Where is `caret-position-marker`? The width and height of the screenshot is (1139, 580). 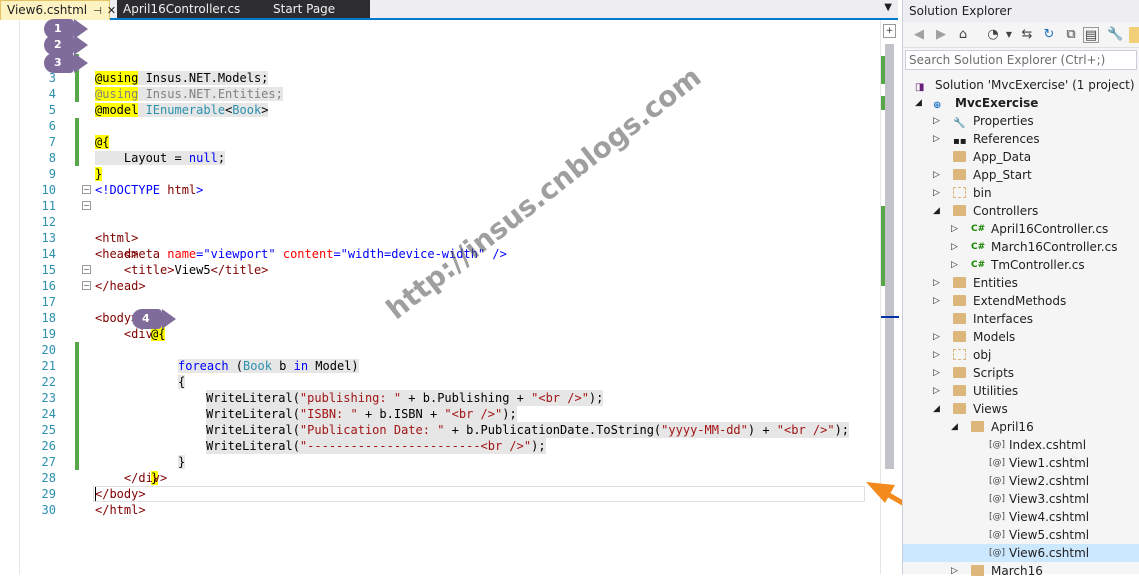 caret-position-marker is located at coordinates (890, 317).